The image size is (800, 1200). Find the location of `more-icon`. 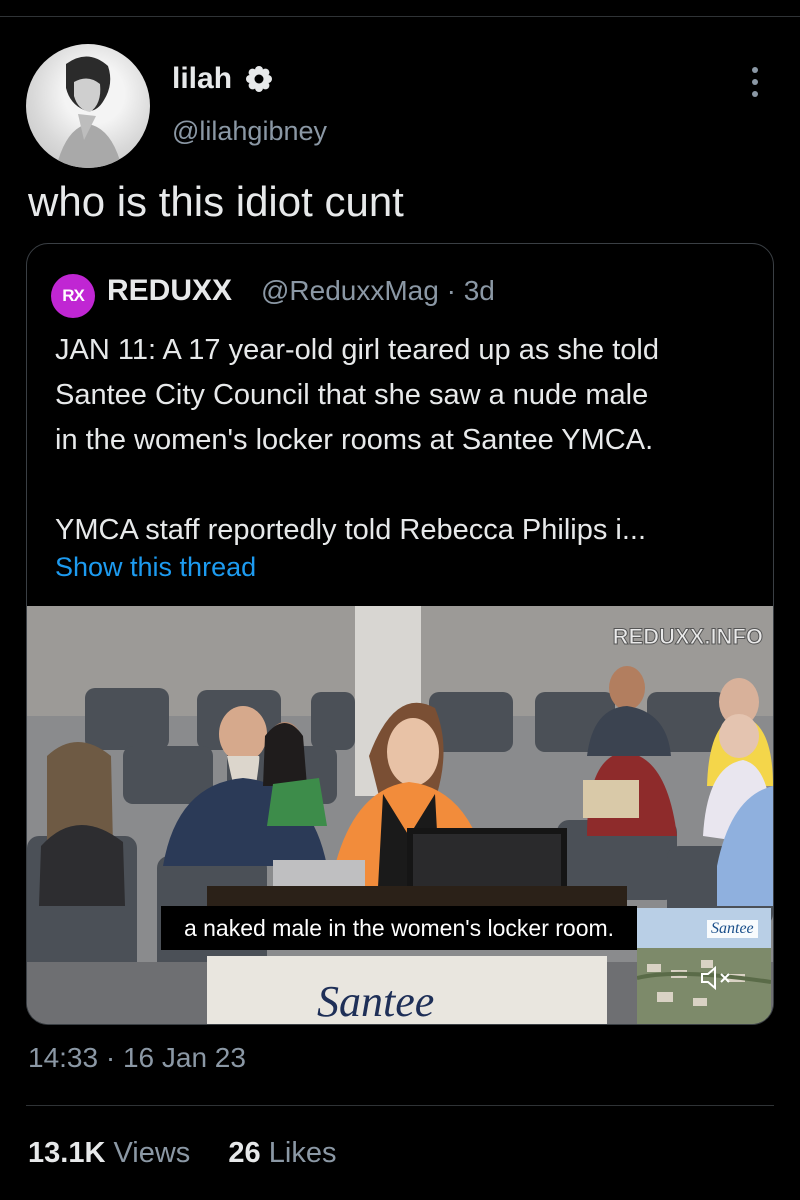

more-icon is located at coordinates (755, 82).